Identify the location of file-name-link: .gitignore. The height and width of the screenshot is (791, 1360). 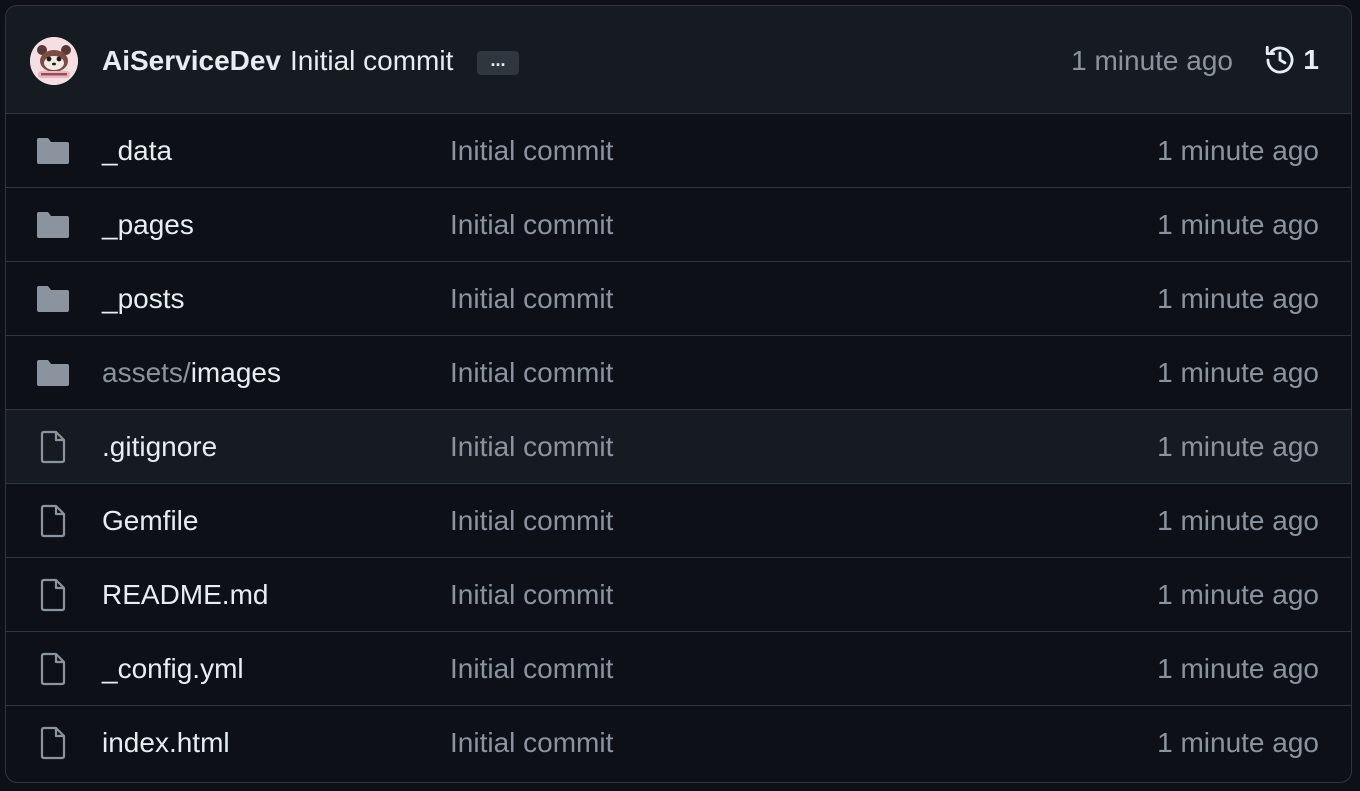
(159, 447).